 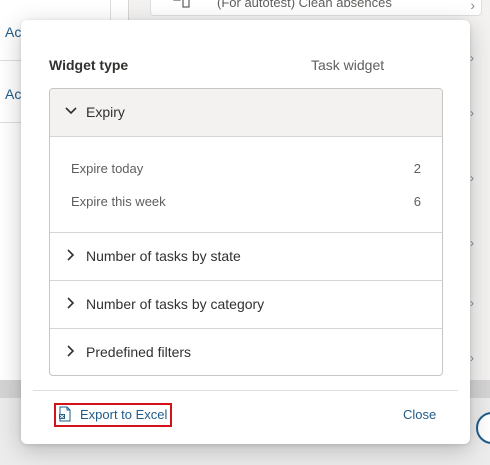 I want to click on background-task-item: (For autotest) Clean absences ›, so click(x=316, y=8).